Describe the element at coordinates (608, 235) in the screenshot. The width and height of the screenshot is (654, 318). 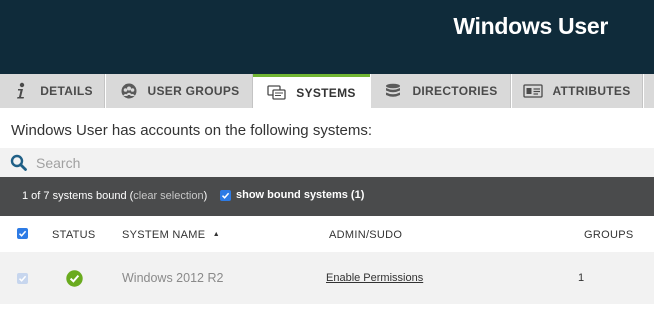
I see `column-groups: GROUPS` at that location.